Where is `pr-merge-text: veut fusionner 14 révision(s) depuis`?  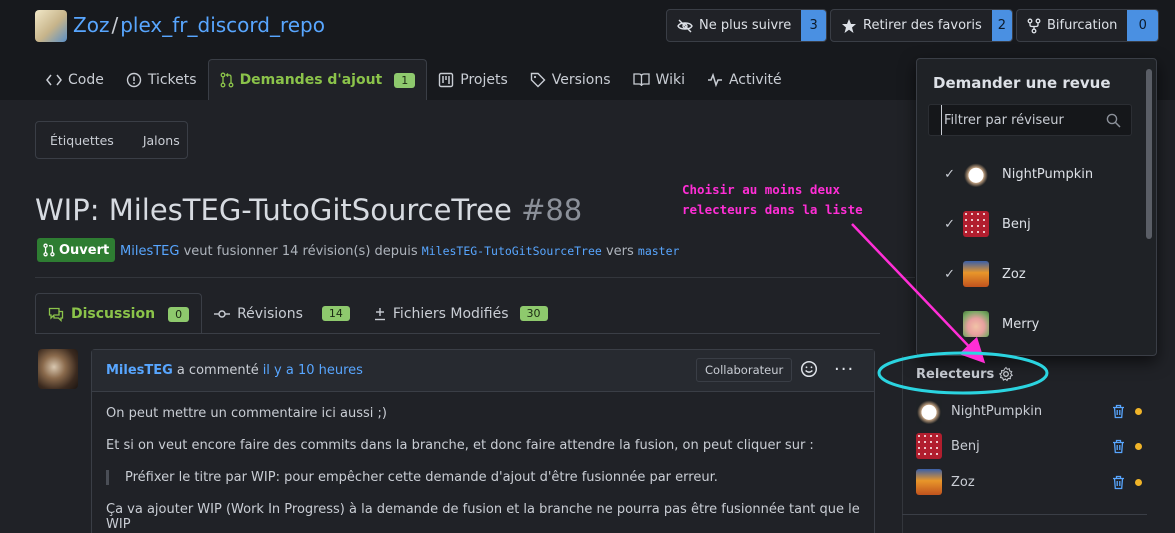 pr-merge-text: veut fusionner 14 révision(s) depuis is located at coordinates (300, 251).